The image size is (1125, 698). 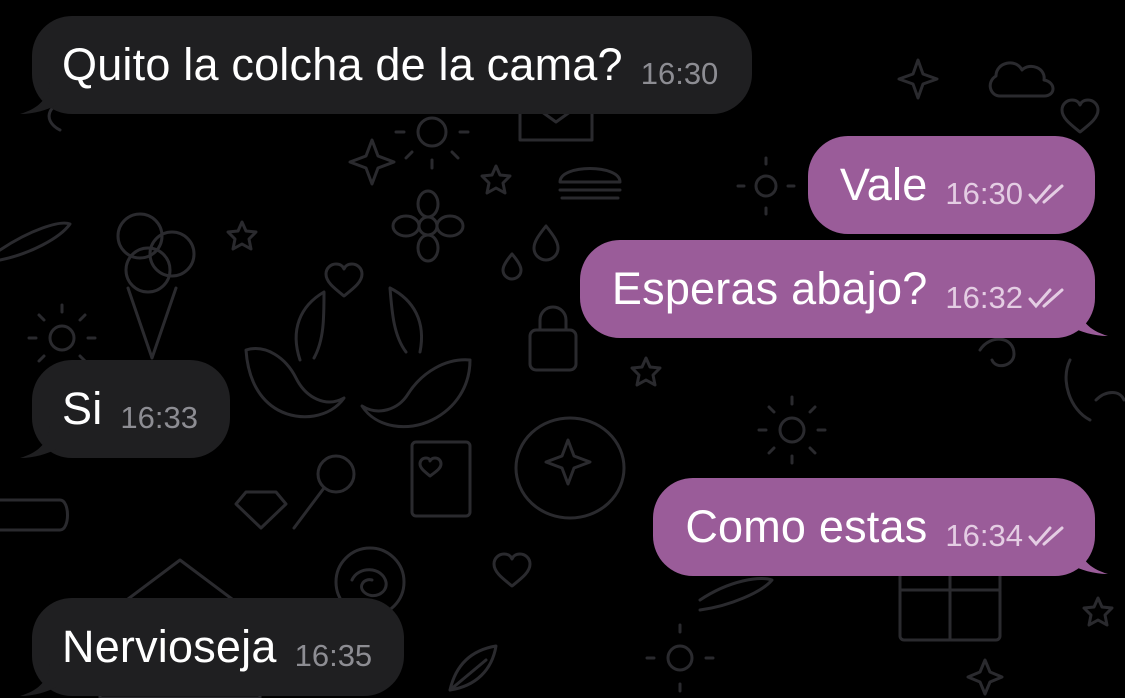 I want to click on message-bubble-outgoing: Vale 16:30, so click(x=951, y=185).